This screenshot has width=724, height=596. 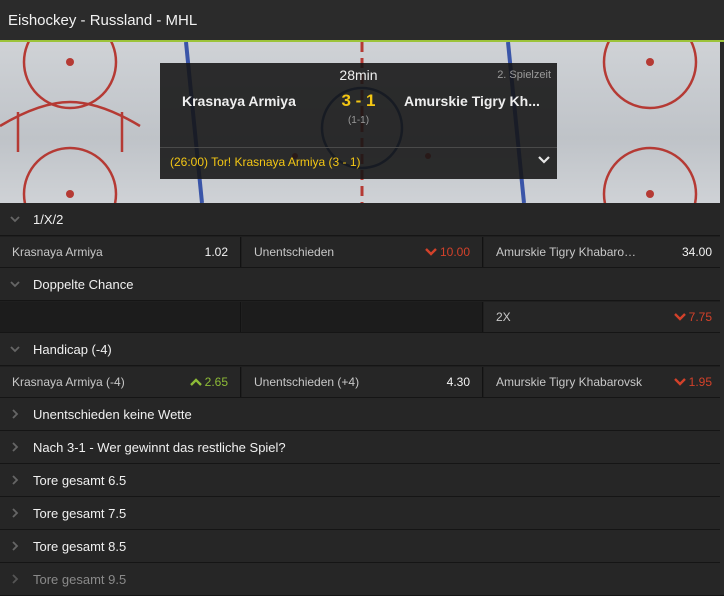 What do you see at coordinates (294, 252) in the screenshot?
I see `odds-label: Unentschieden` at bounding box center [294, 252].